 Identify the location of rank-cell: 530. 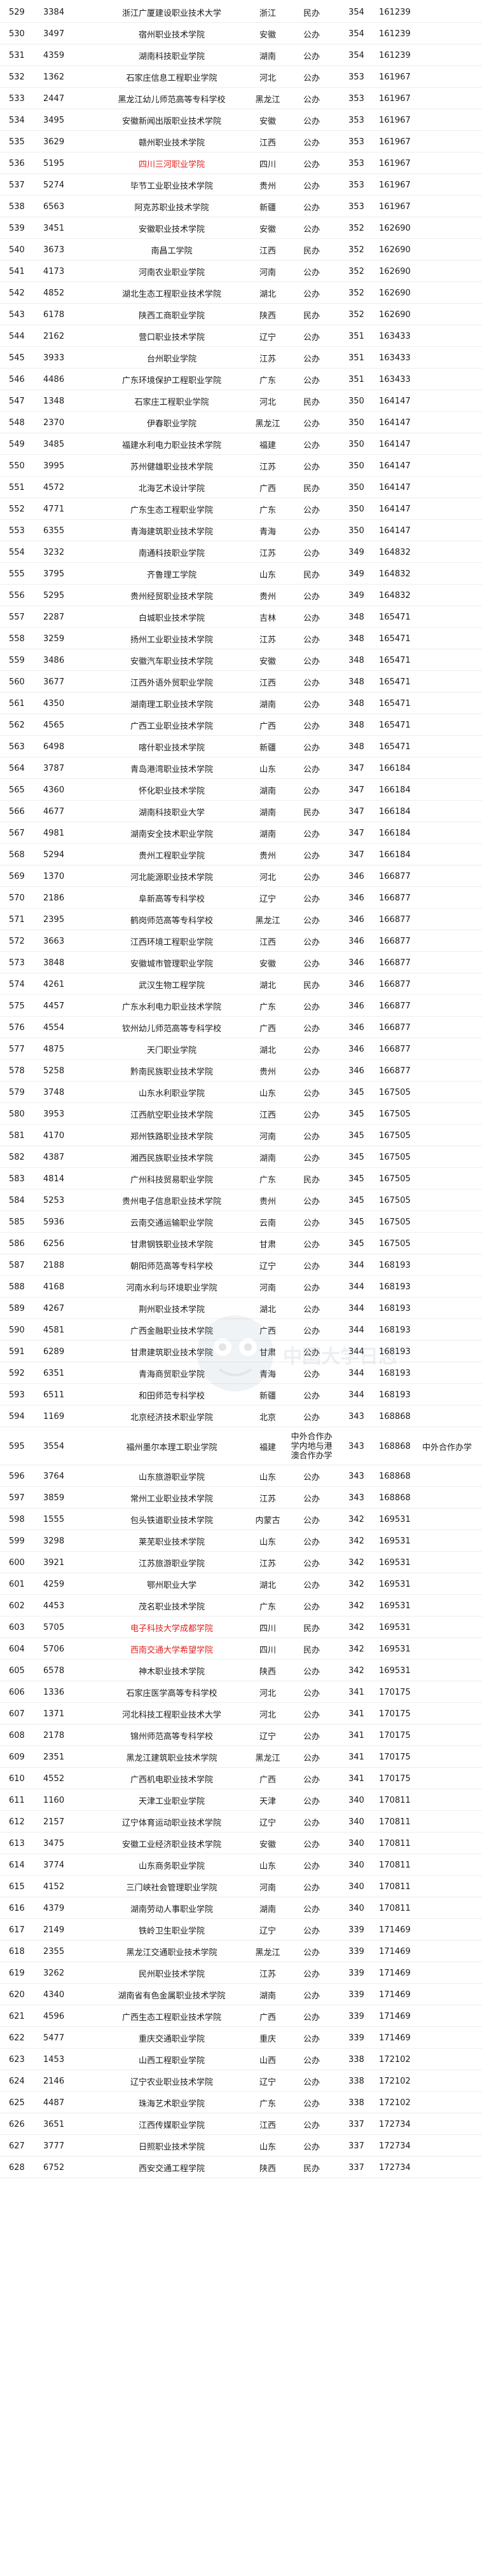
(17, 34).